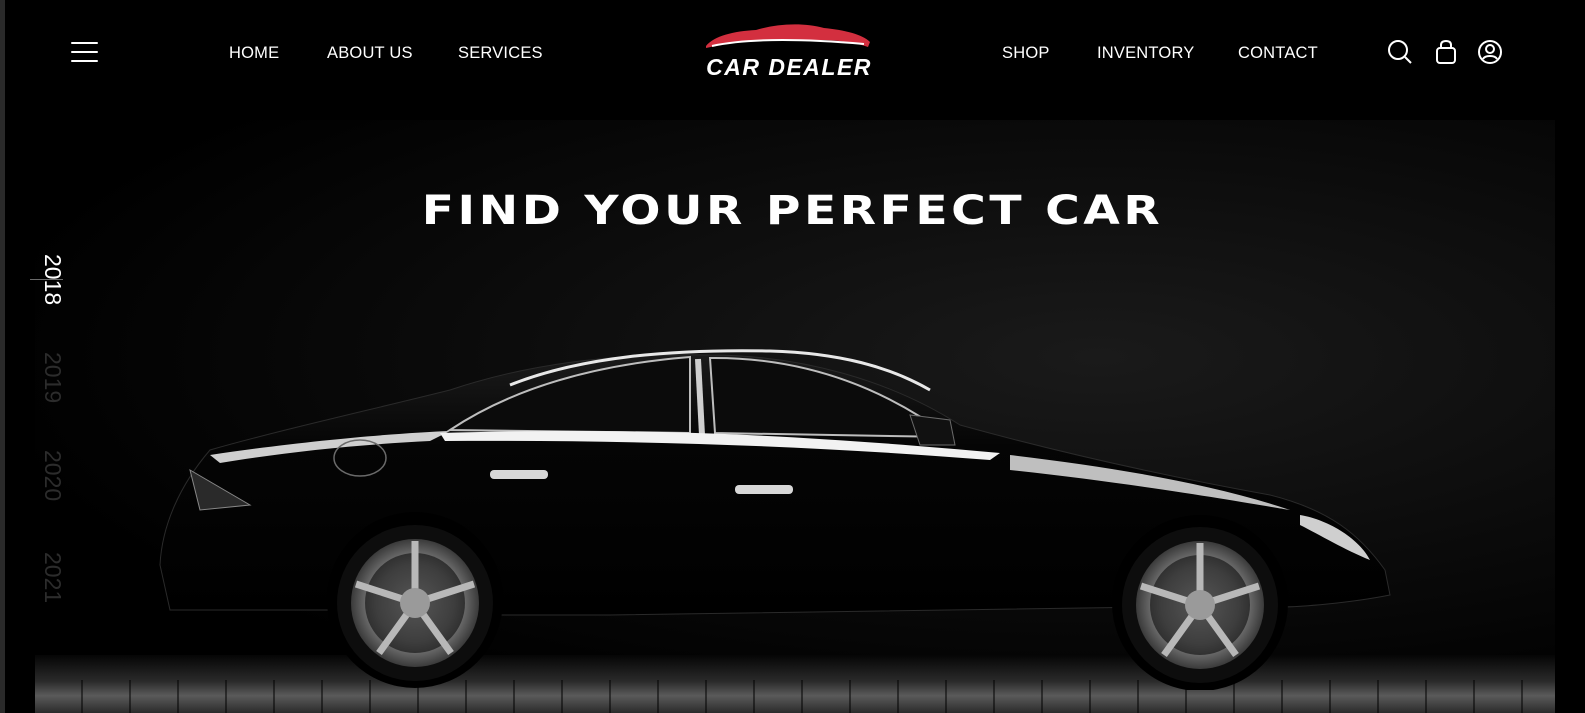 This screenshot has height=713, width=1585. What do you see at coordinates (370, 53) in the screenshot?
I see `nav-about-us: ABOUT US` at bounding box center [370, 53].